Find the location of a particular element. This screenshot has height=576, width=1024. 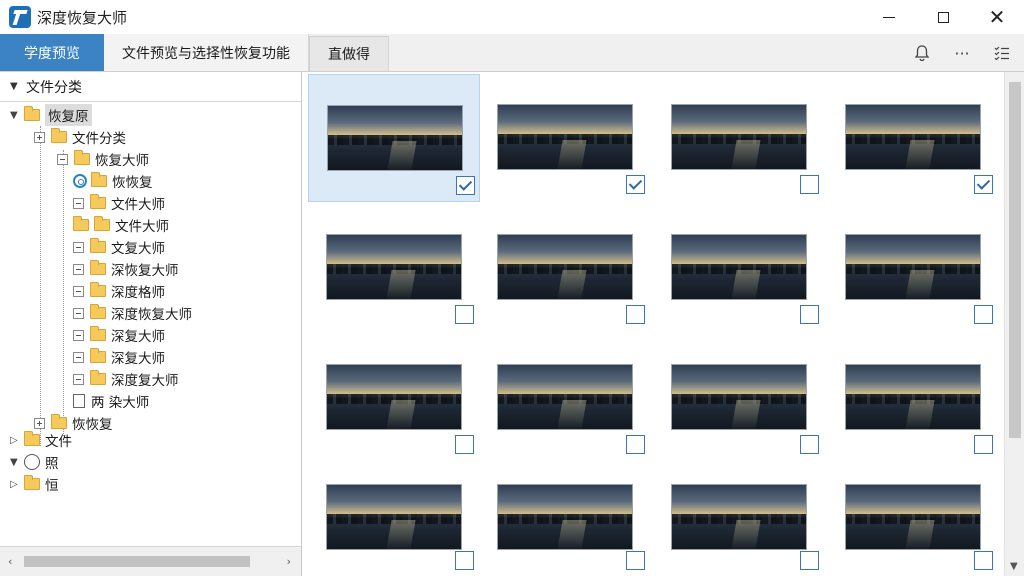

minimize-button is located at coordinates (889, 17).